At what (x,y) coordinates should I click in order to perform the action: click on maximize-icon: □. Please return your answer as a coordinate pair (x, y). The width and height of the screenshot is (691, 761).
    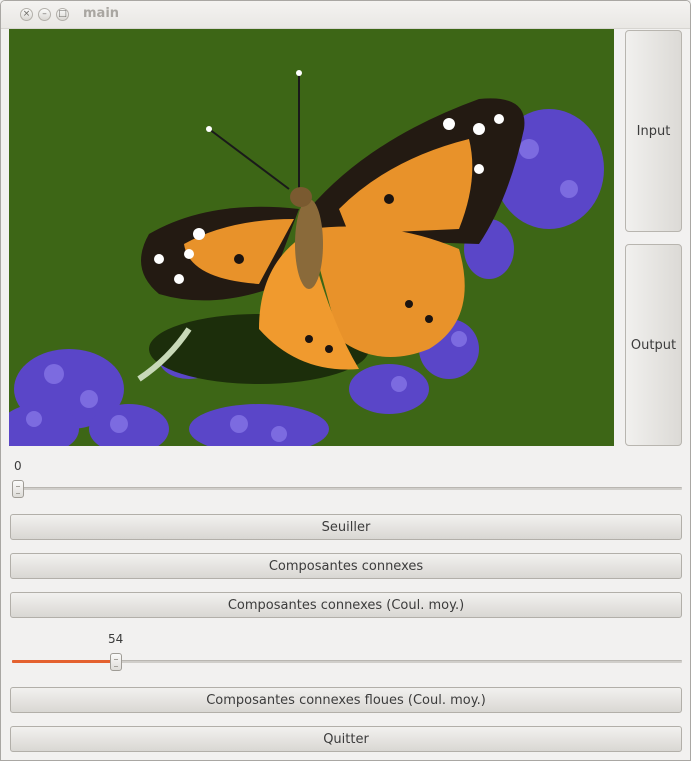
    Looking at the image, I should click on (62, 14).